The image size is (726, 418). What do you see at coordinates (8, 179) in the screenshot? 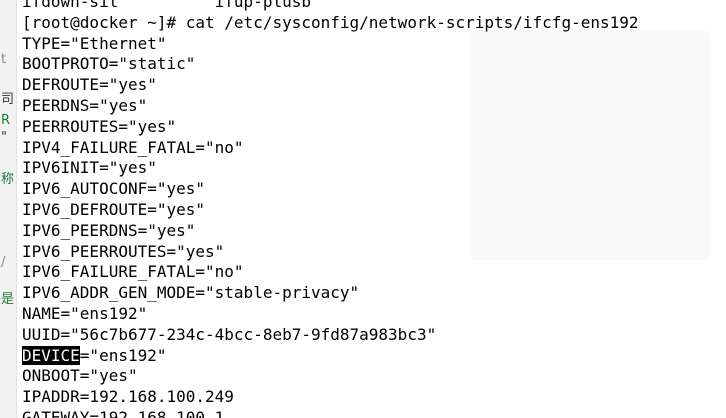
I see `gutter-fragment: 称` at bounding box center [8, 179].